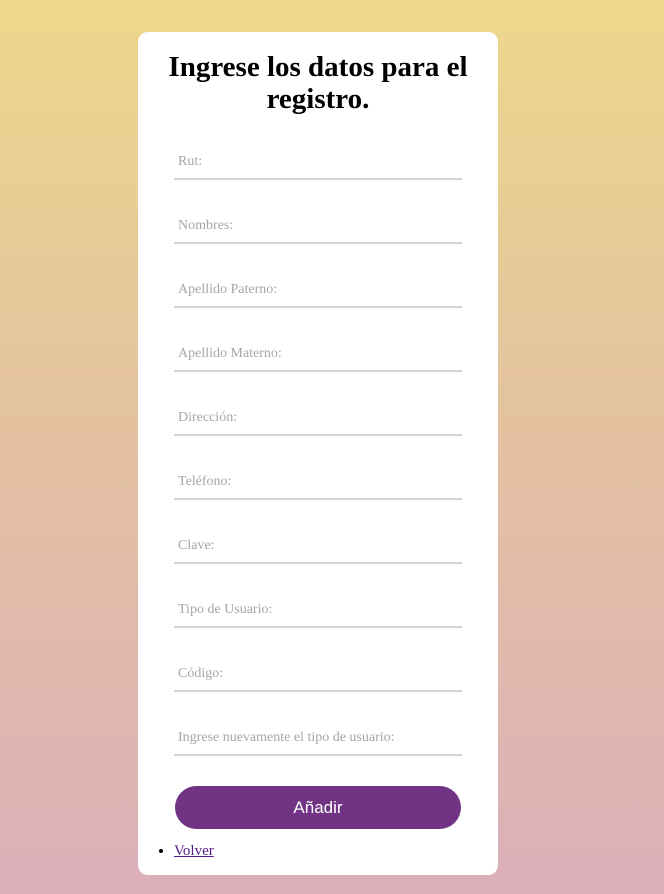  What do you see at coordinates (318, 162) in the screenshot?
I see `rut-input` at bounding box center [318, 162].